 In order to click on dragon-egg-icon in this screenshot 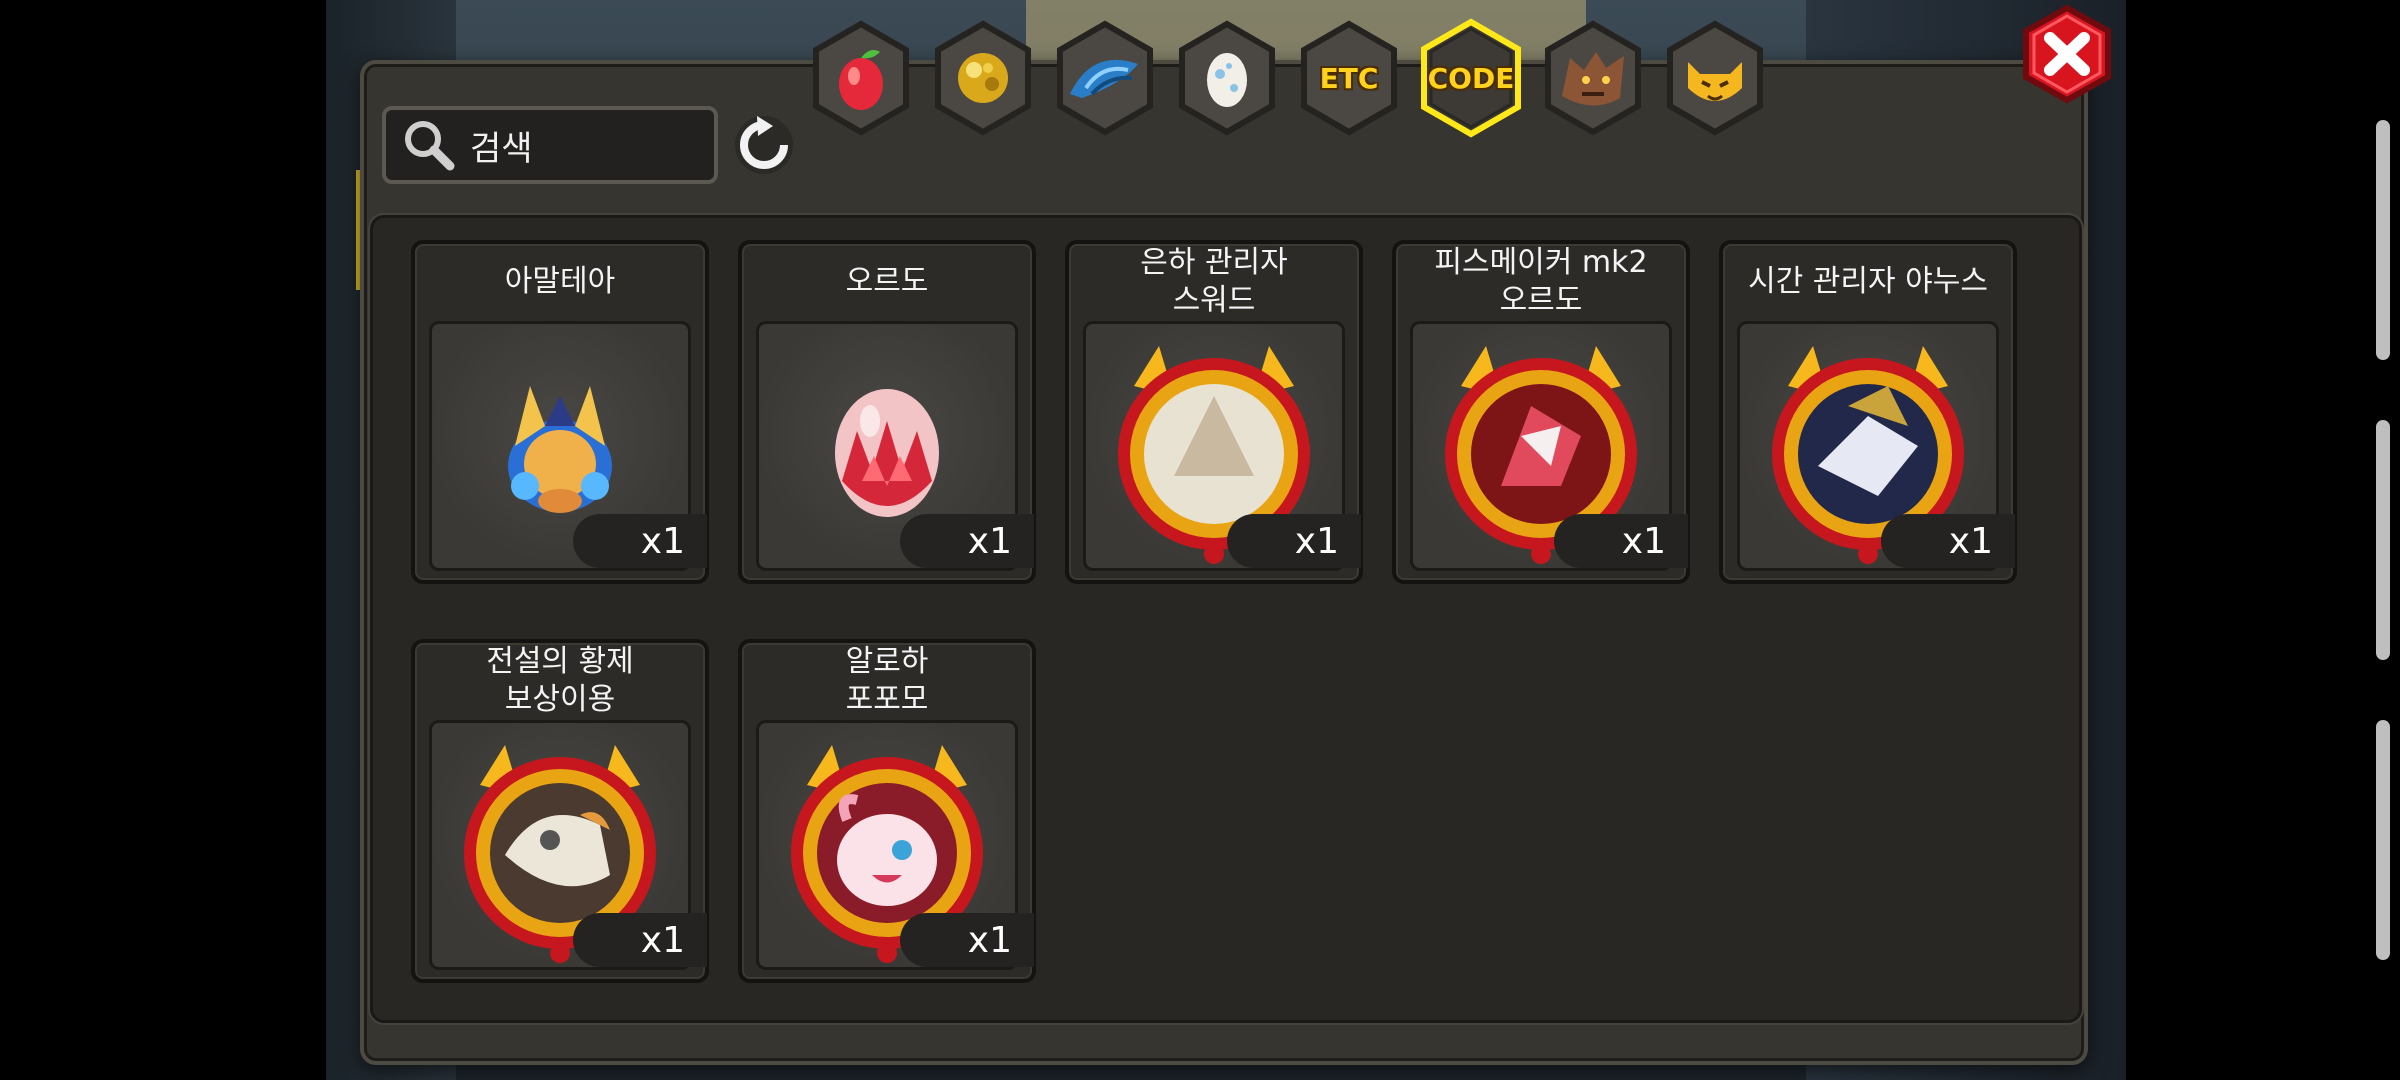, I will do `click(560, 449)`.